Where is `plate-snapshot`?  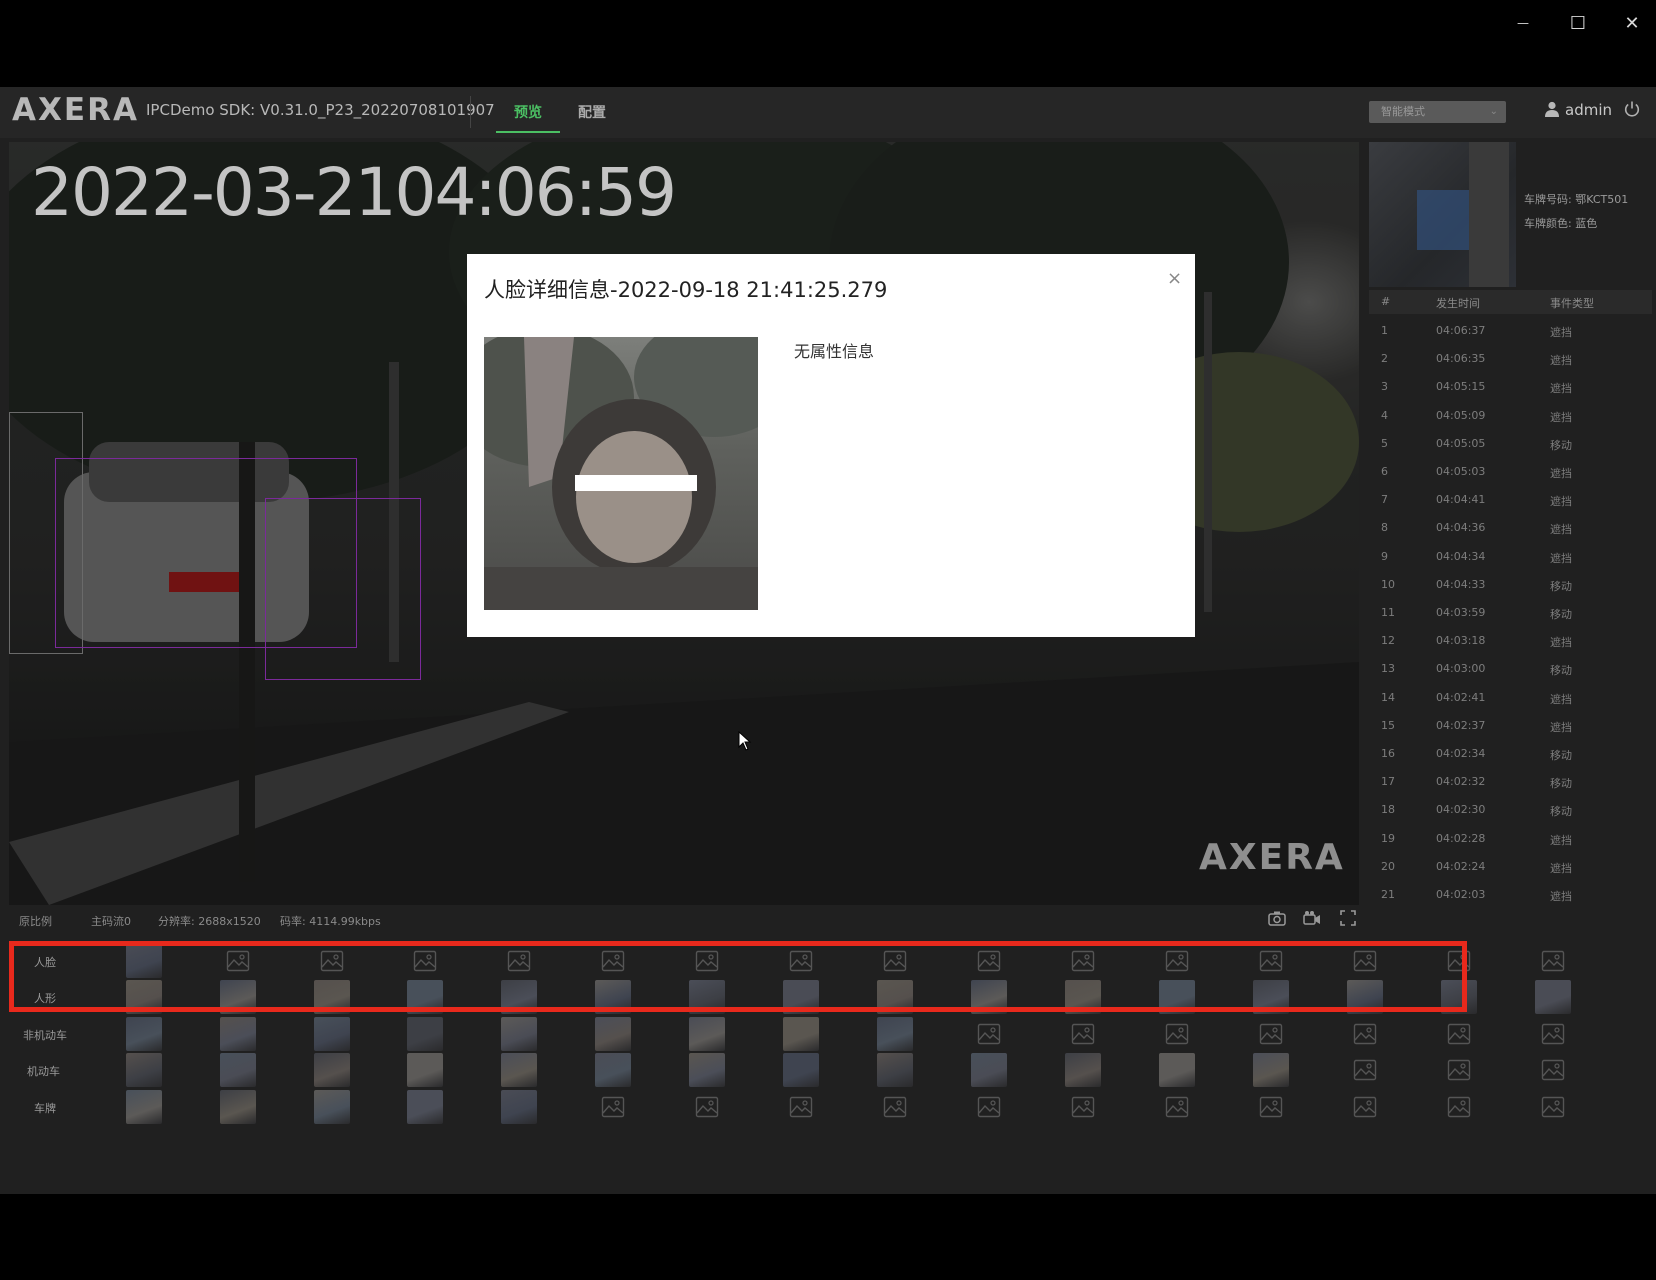 plate-snapshot is located at coordinates (1442, 214).